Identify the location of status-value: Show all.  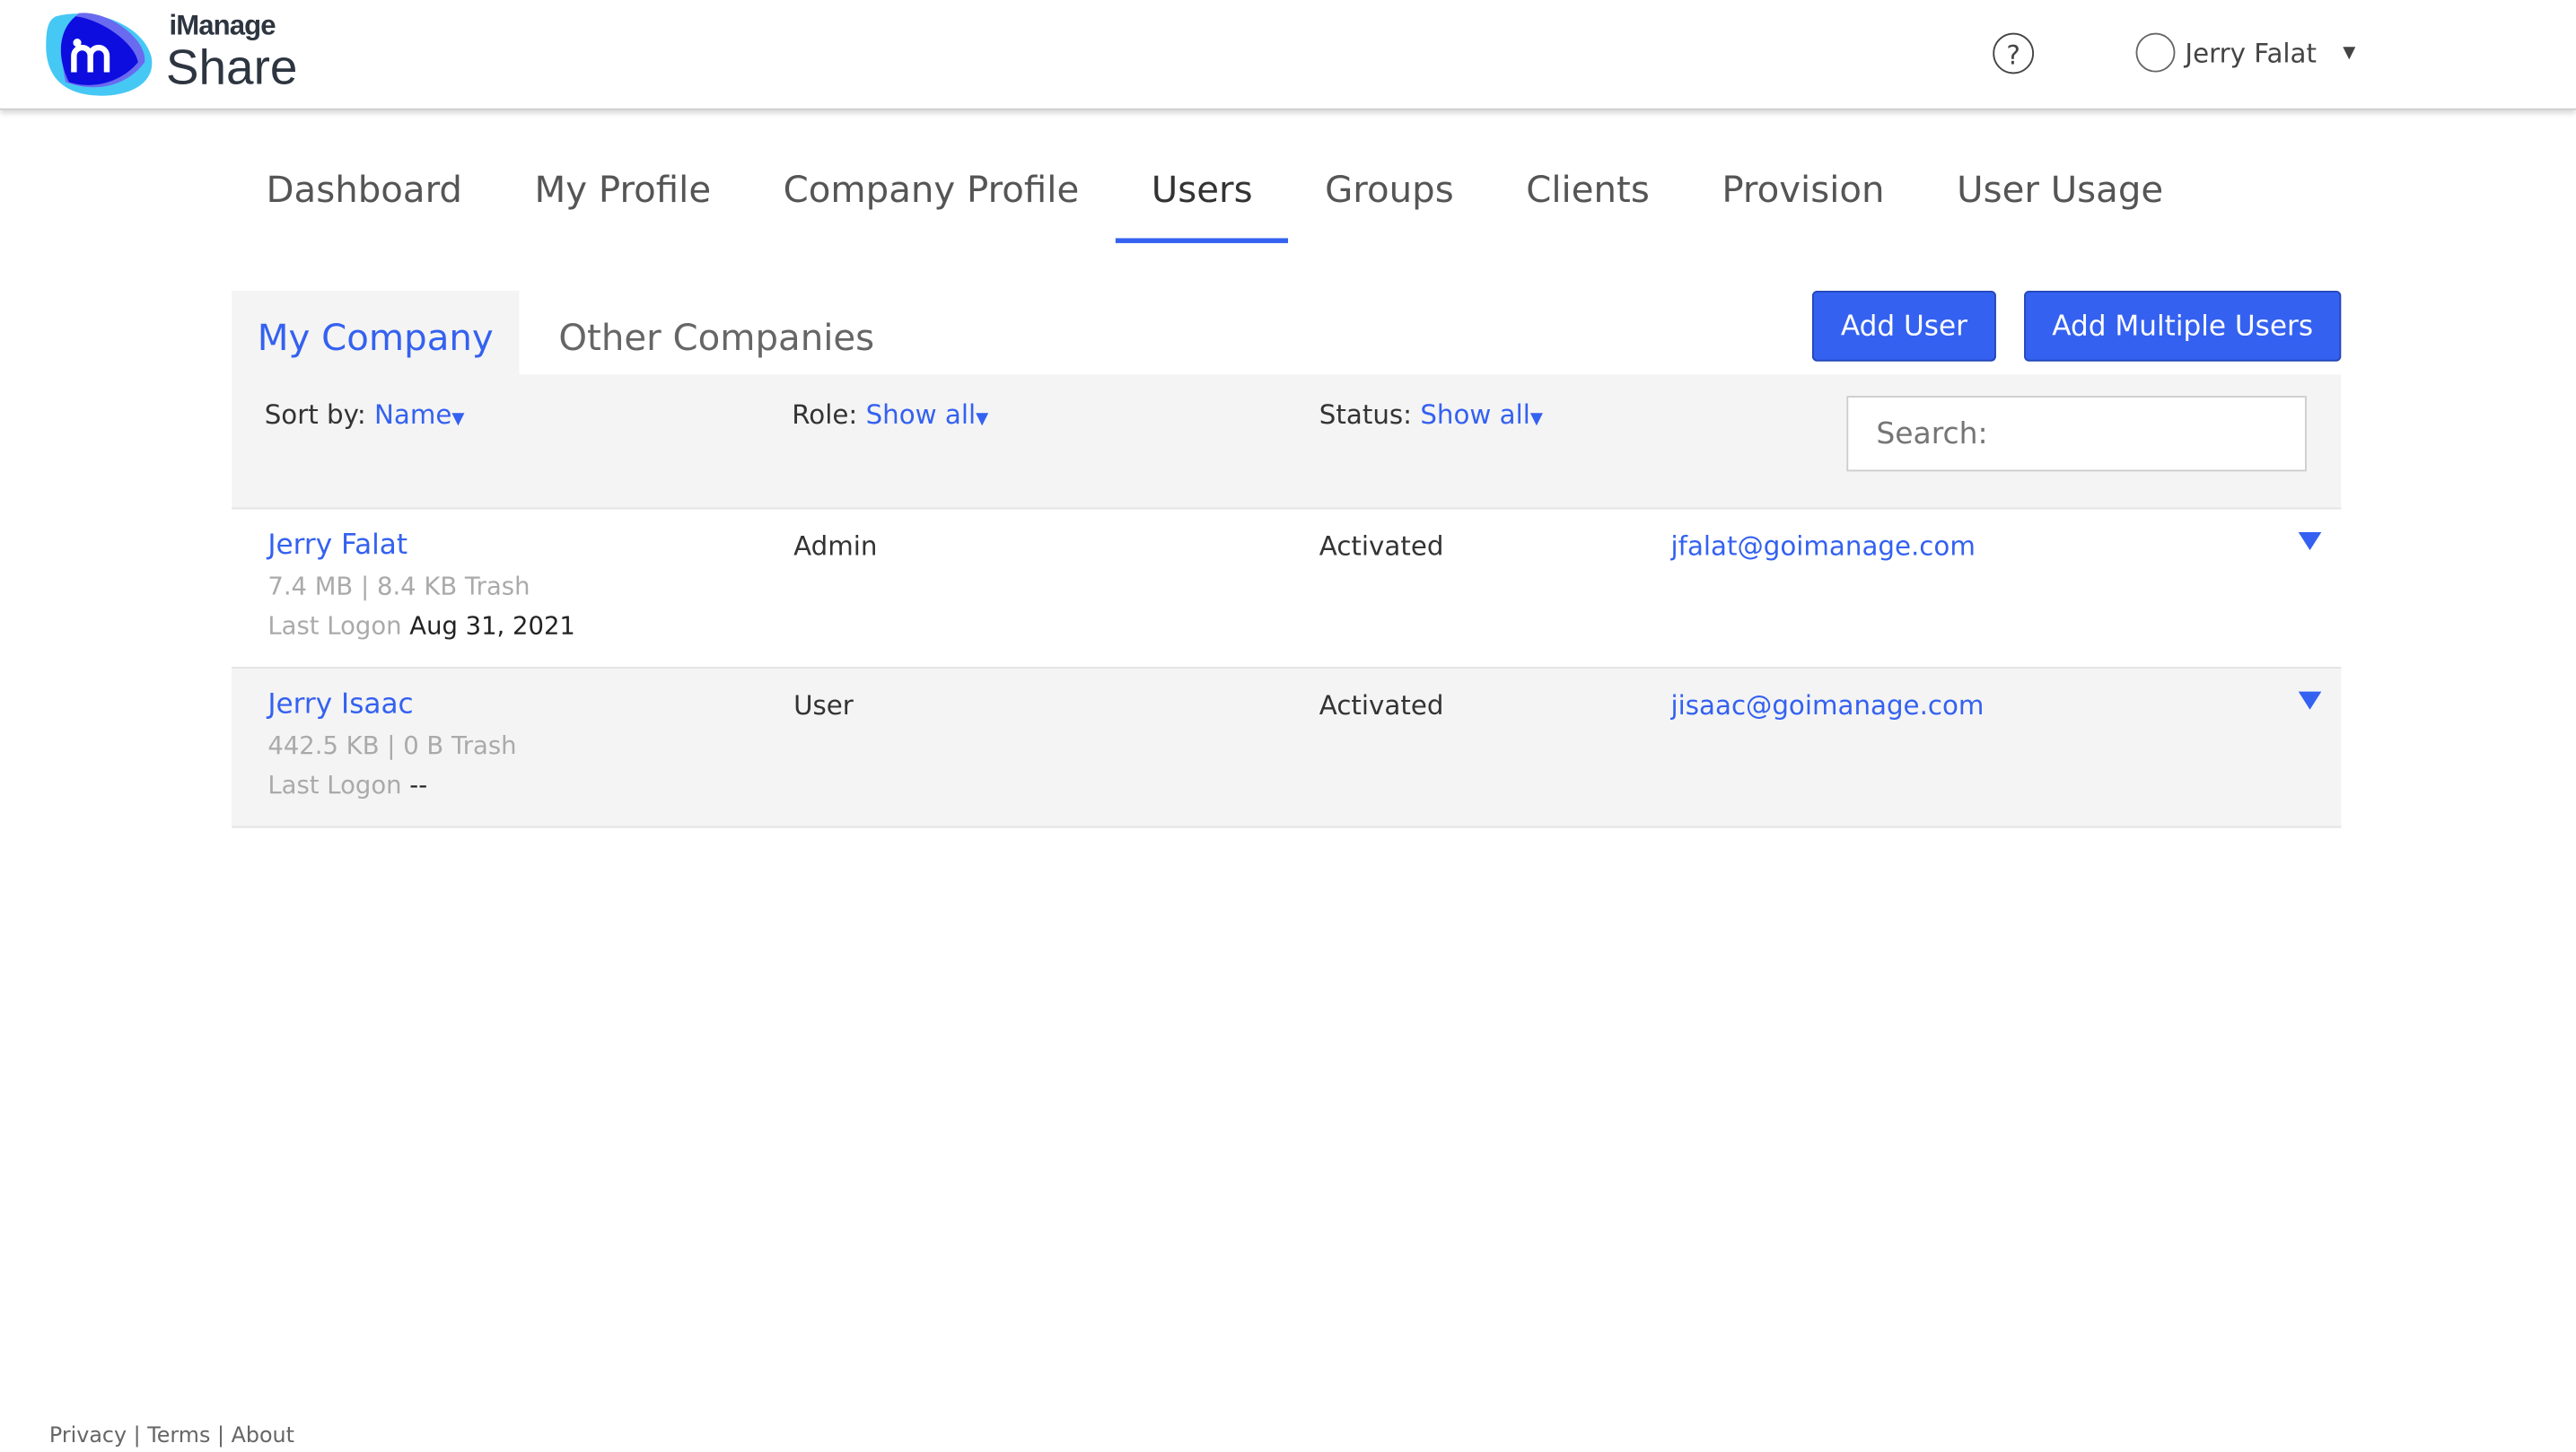
(1475, 415).